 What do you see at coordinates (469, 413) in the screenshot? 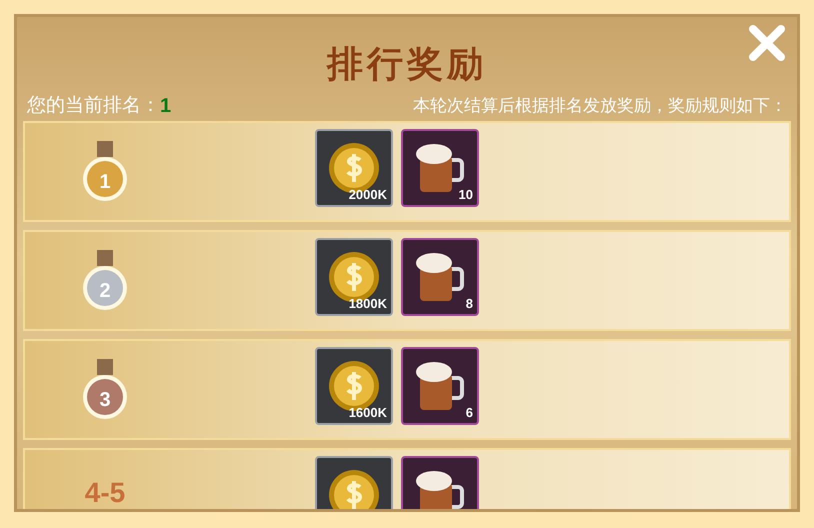
I see `reward-amount: 6` at bounding box center [469, 413].